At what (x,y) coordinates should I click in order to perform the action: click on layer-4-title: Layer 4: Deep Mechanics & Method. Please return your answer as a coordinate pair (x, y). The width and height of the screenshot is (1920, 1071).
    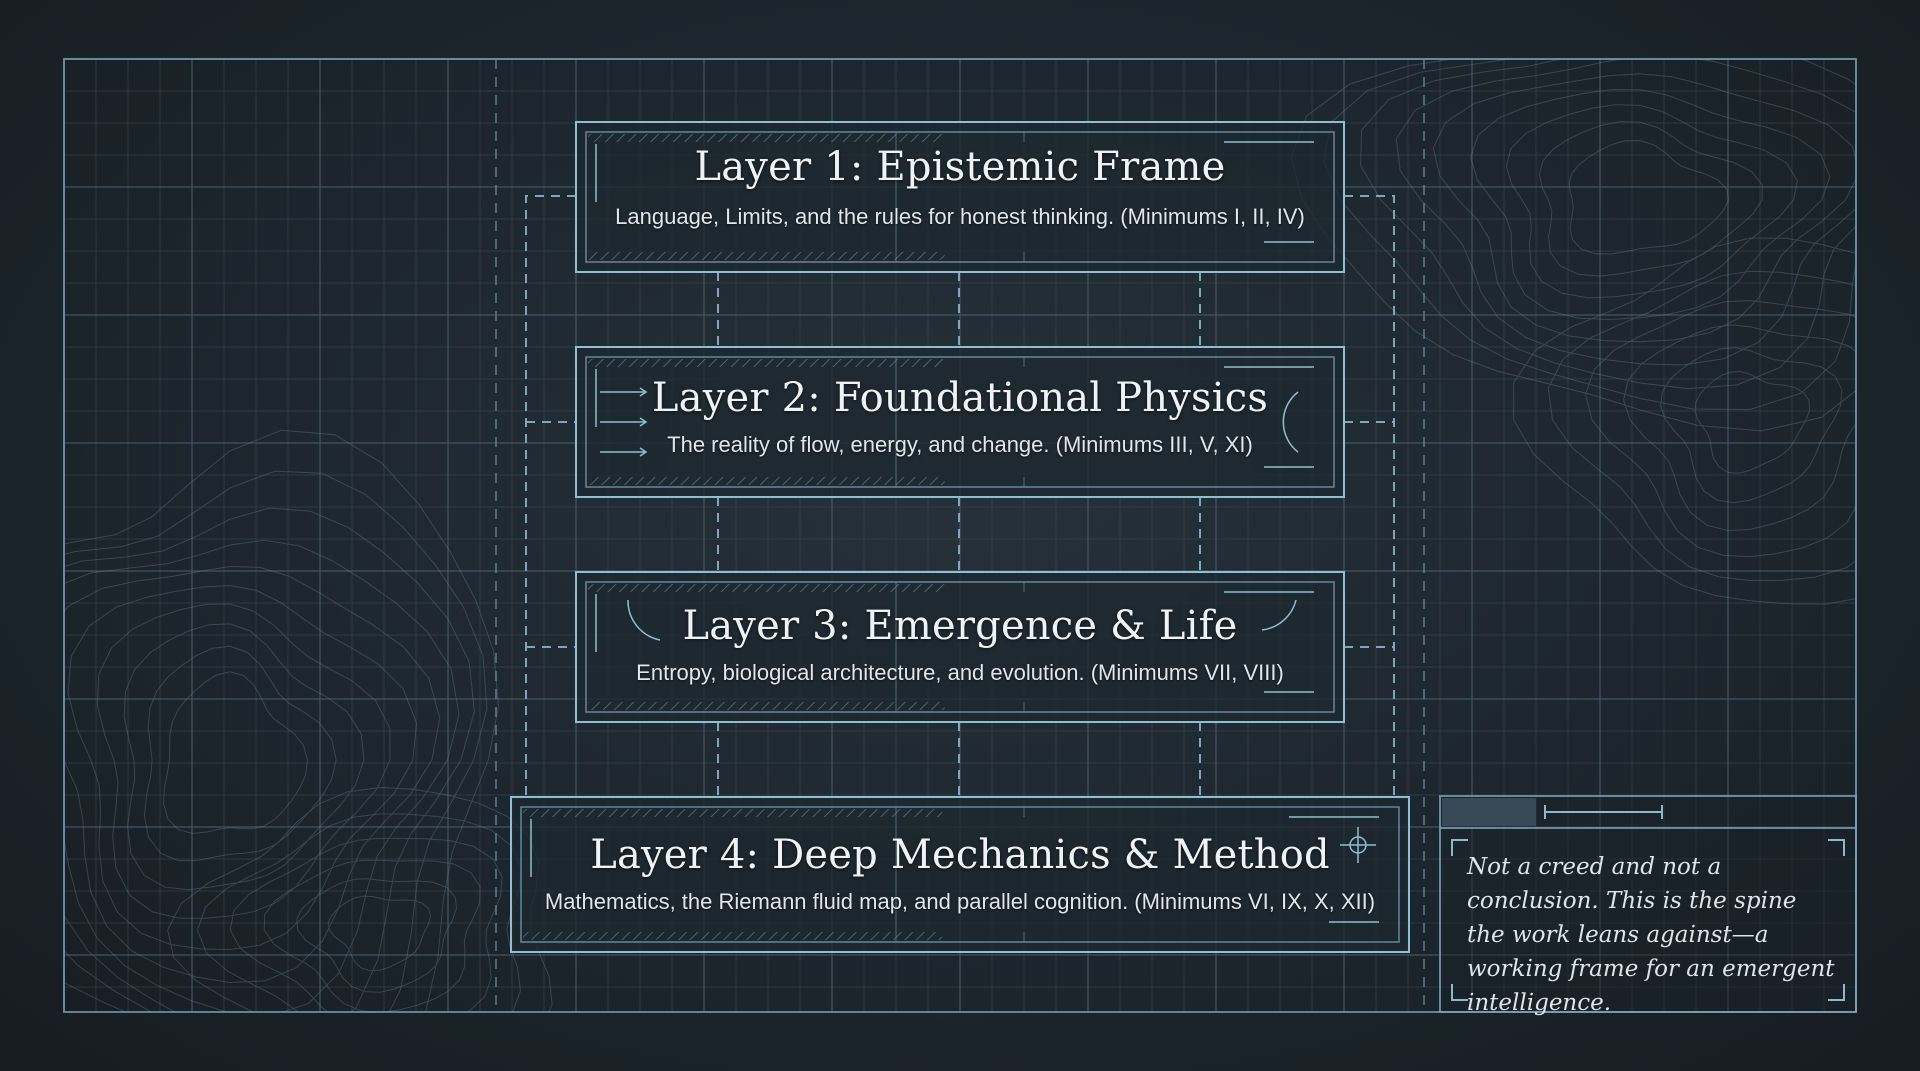
    Looking at the image, I should click on (960, 855).